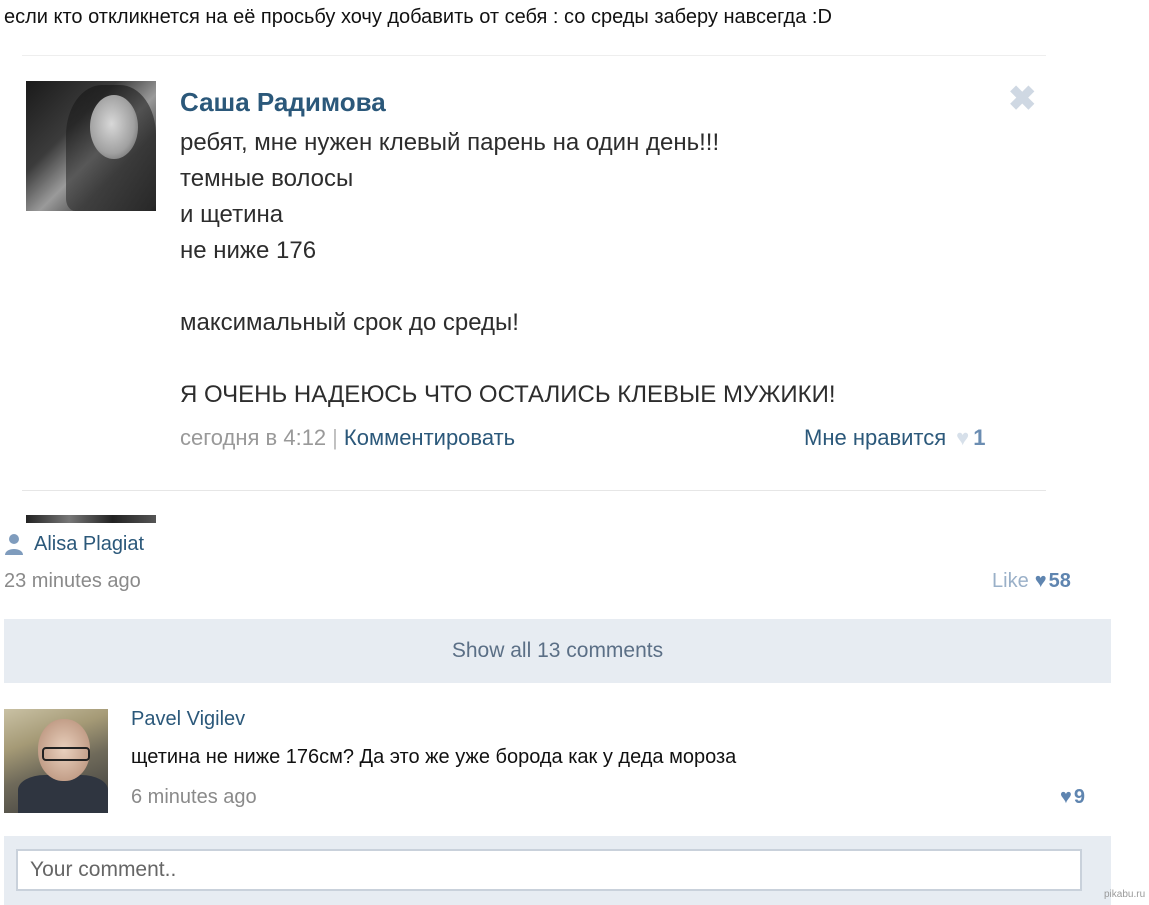  I want to click on user-icon, so click(14, 544).